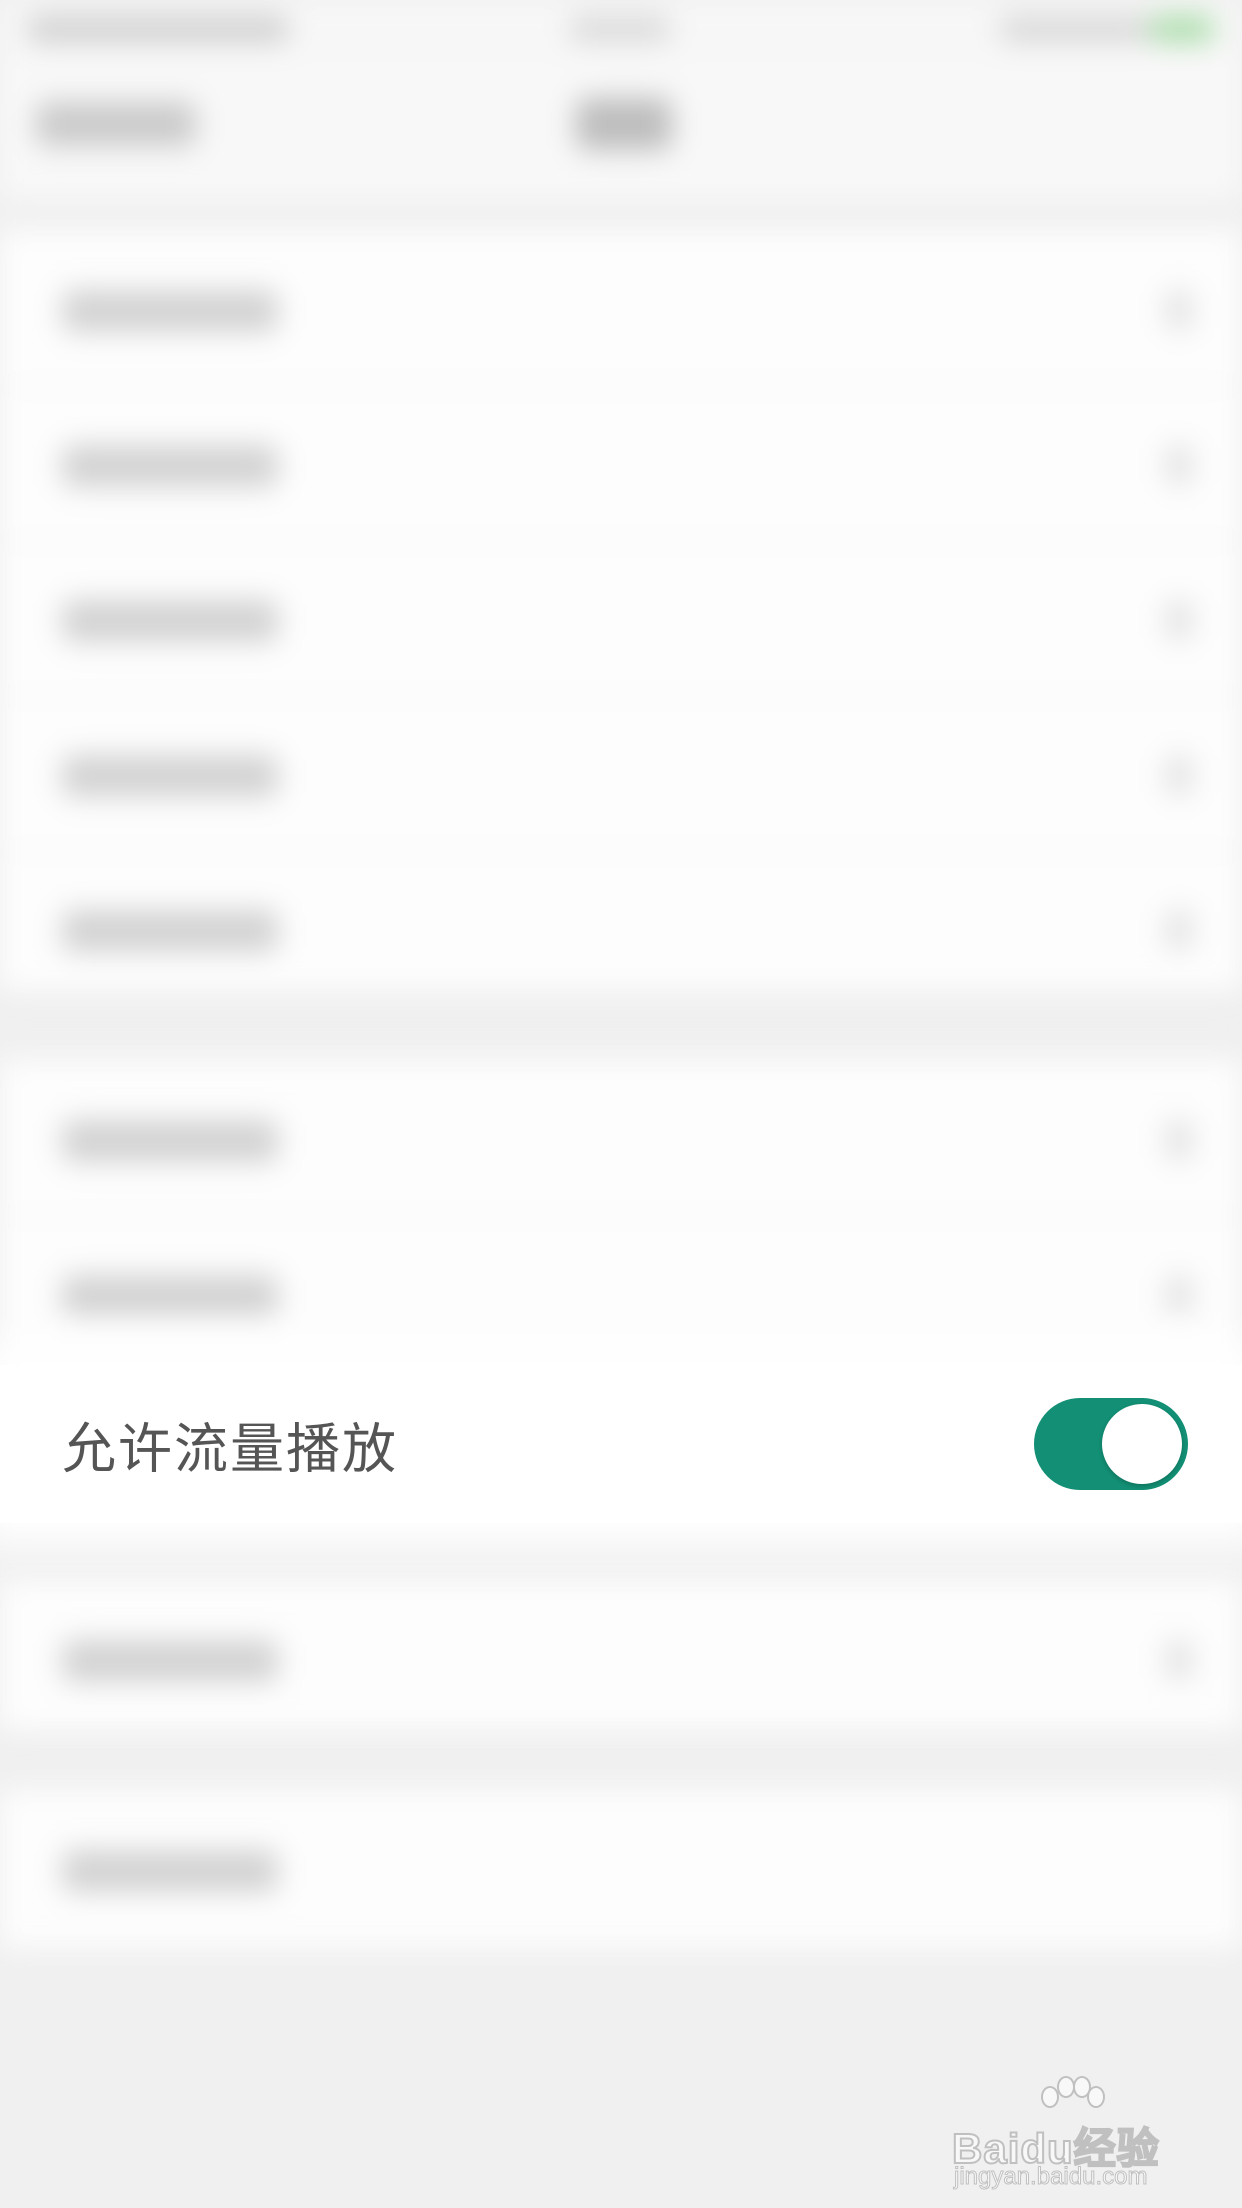 The image size is (1242, 2208). Describe the element at coordinates (624, 124) in the screenshot. I see `page-title-blurred` at that location.